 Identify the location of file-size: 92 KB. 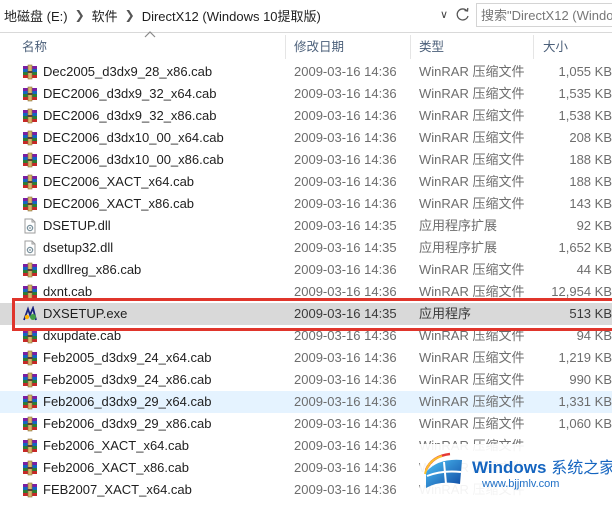
(594, 225).